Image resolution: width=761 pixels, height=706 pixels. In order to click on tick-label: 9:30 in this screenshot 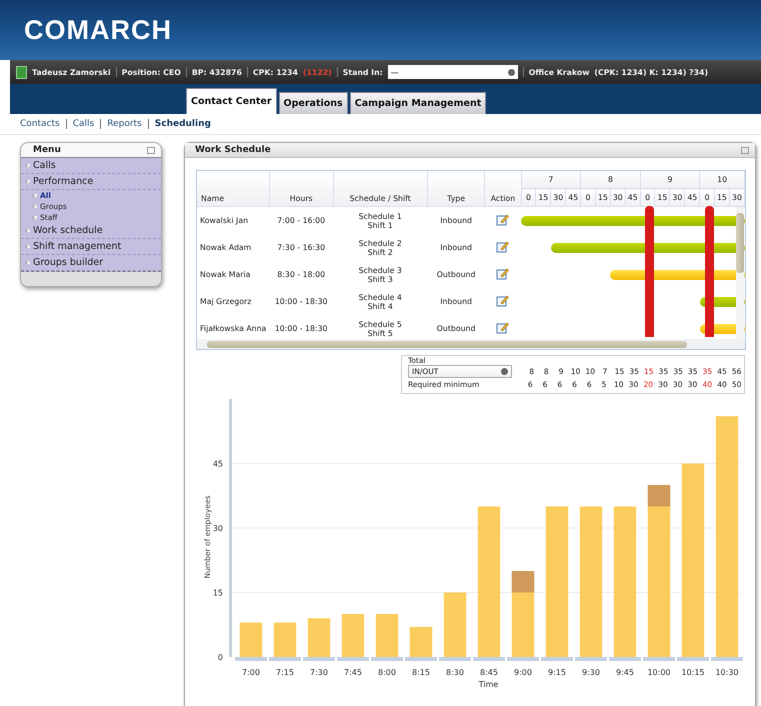, I will do `click(591, 672)`.